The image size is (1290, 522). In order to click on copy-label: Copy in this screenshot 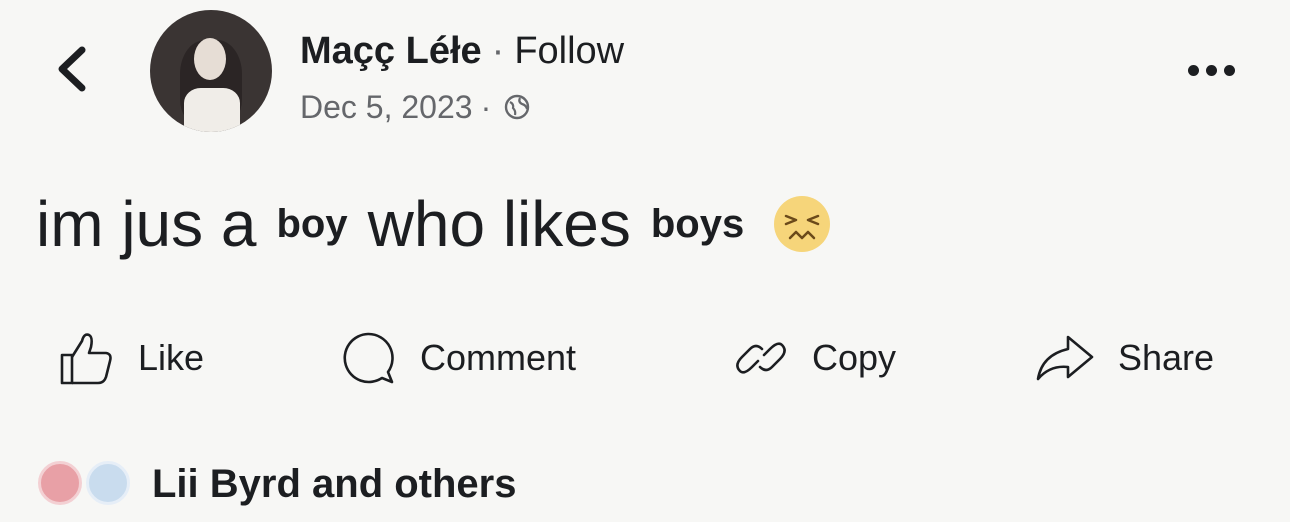, I will do `click(854, 357)`.